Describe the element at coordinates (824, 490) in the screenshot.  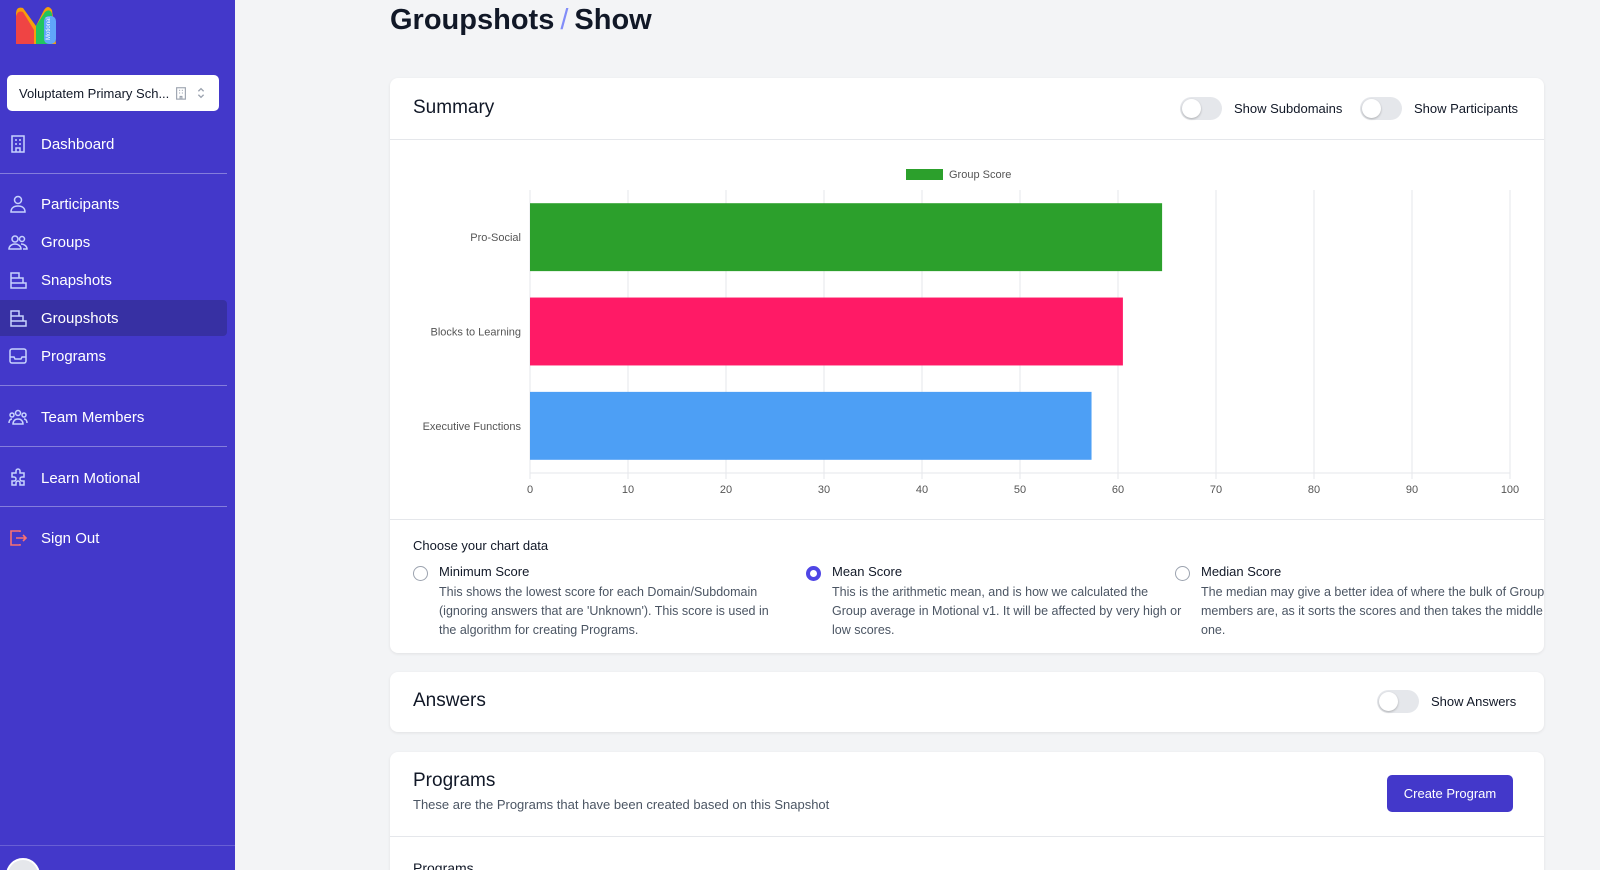
I see `x-tick-label: 30` at that location.